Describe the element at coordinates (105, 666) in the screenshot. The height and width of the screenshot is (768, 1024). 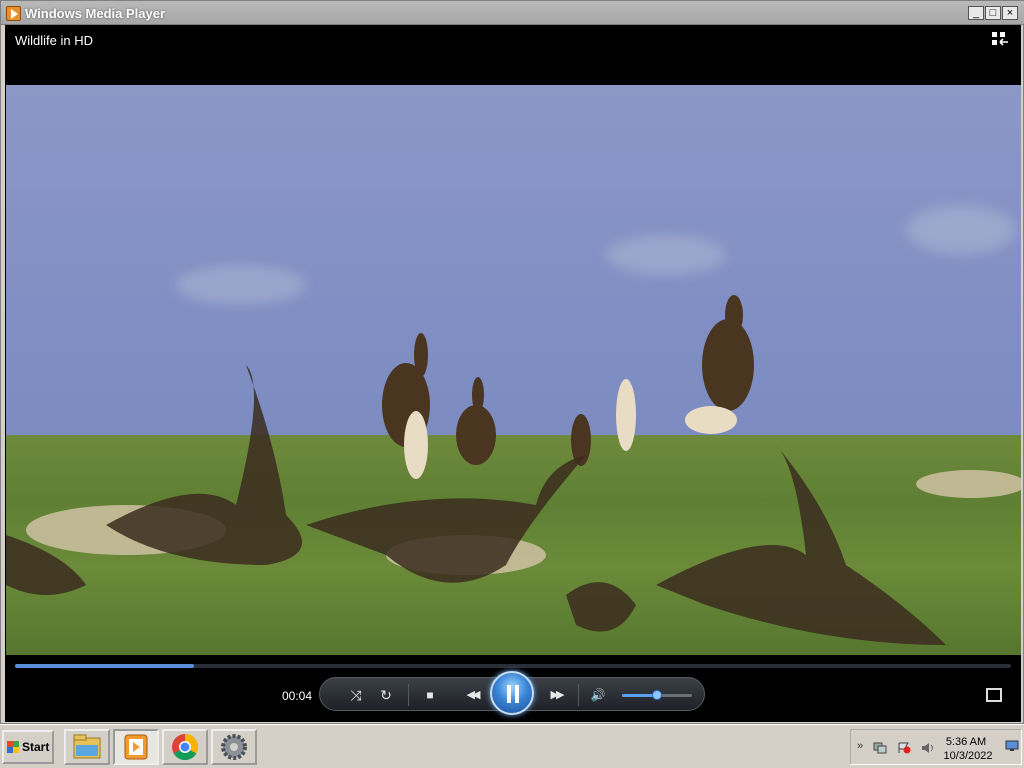
I see `seek-bar-progress` at that location.